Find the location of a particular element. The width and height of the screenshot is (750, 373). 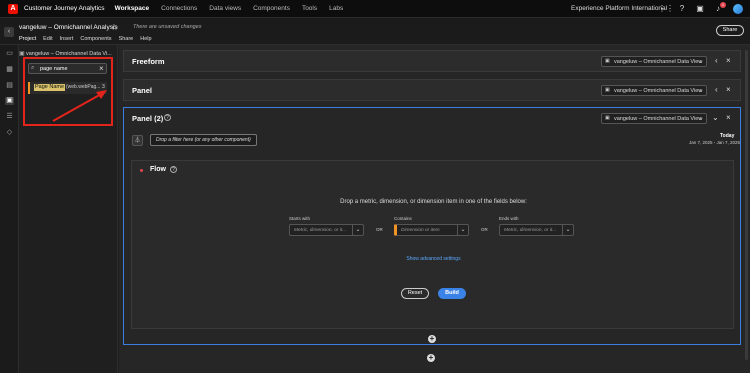

share-button: Share is located at coordinates (730, 30).